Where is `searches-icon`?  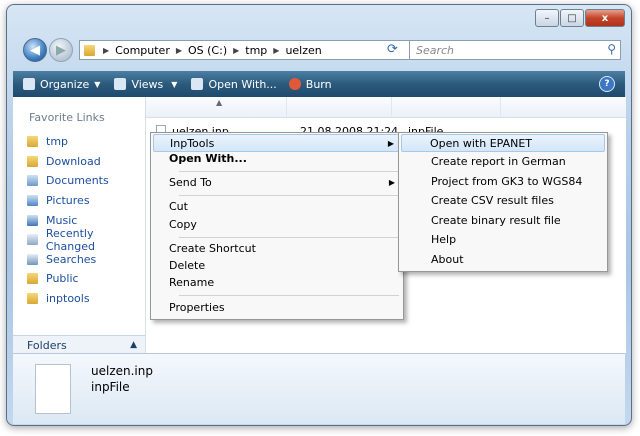
searches-icon is located at coordinates (32, 259).